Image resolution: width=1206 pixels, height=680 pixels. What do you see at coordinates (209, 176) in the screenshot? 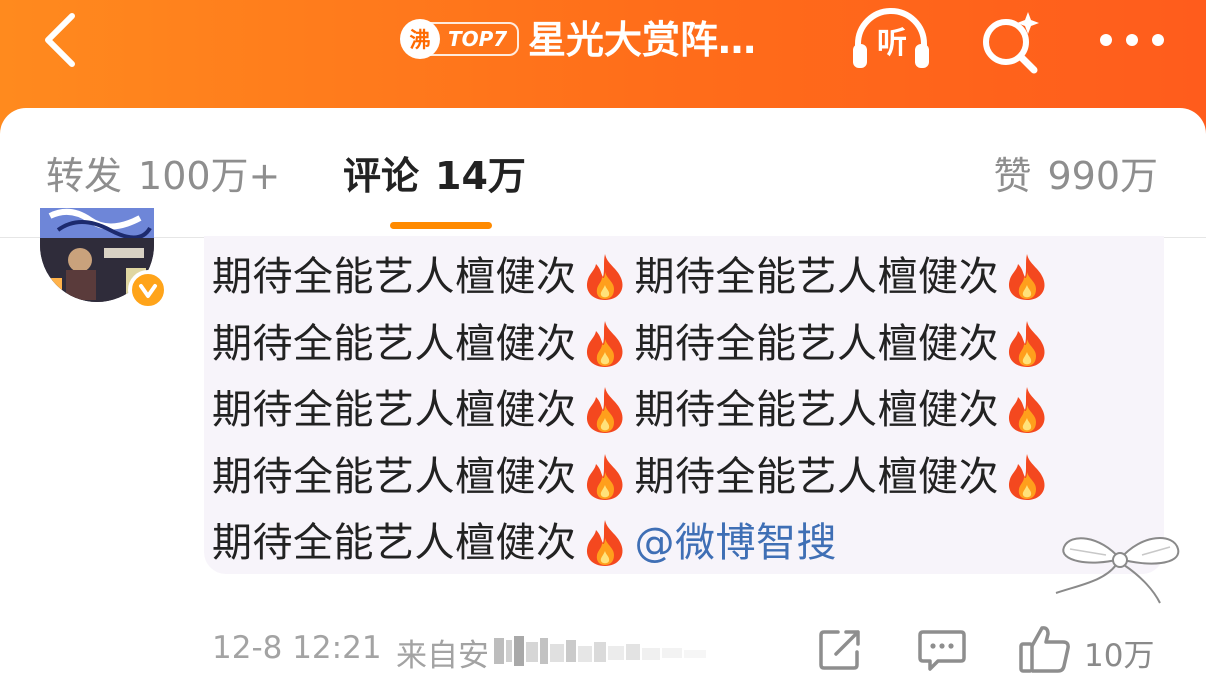
I see `tab-repost-count: 100万+` at bounding box center [209, 176].